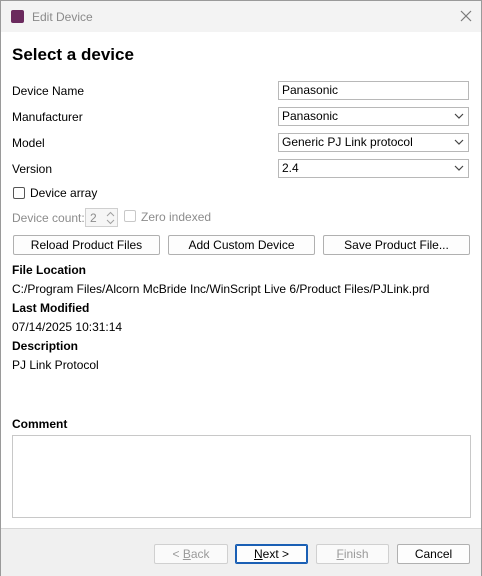  I want to click on reload-product-files-button: Reload Product Files, so click(86, 245).